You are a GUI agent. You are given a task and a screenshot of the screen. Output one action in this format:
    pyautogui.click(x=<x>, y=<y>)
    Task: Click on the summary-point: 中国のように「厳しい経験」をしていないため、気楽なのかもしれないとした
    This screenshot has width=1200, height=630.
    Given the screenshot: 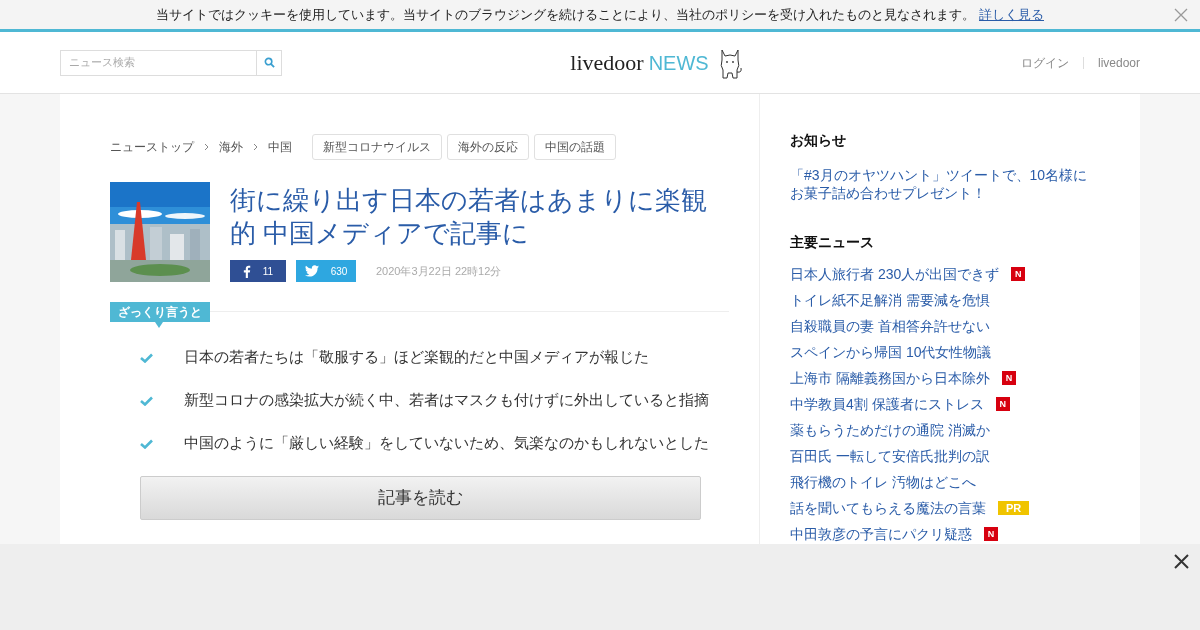 What is the action you would take?
    pyautogui.click(x=446, y=443)
    